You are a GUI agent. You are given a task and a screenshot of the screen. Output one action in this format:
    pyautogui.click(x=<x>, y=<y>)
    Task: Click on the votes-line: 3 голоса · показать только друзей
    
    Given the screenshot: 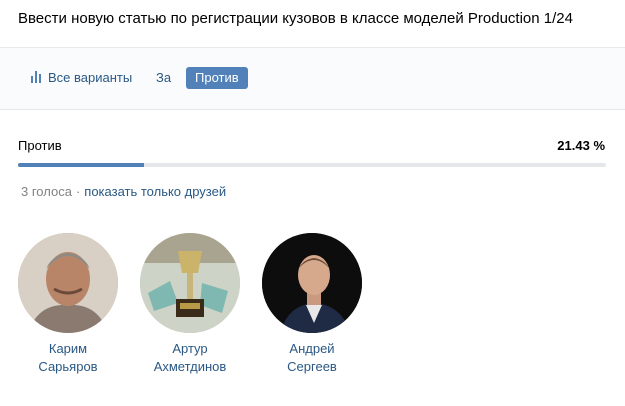 What is the action you would take?
    pyautogui.click(x=123, y=191)
    